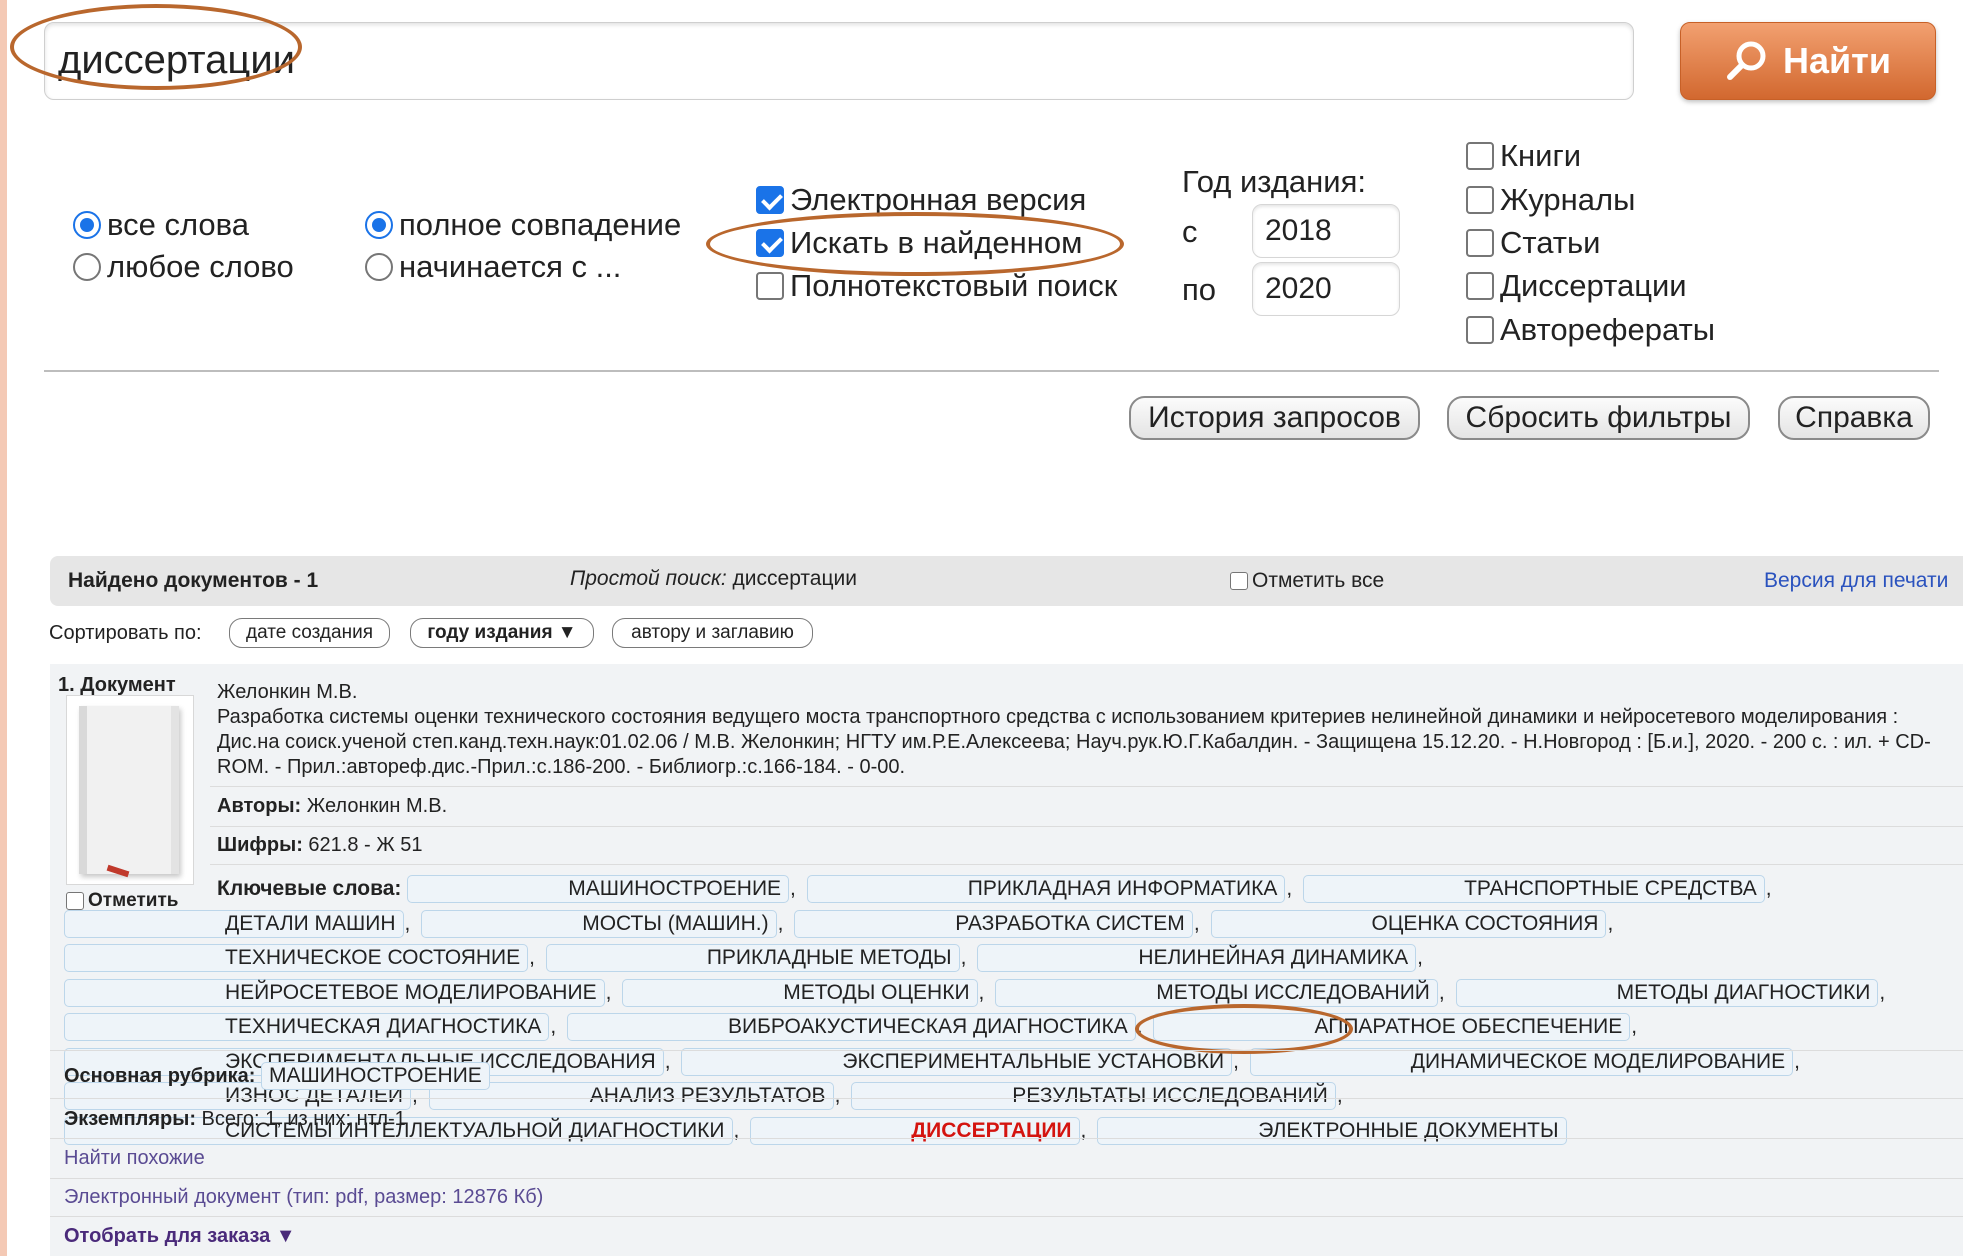  Describe the element at coordinates (160, 1076) in the screenshot. I see `rubric-label: Основная рубрика:` at that location.